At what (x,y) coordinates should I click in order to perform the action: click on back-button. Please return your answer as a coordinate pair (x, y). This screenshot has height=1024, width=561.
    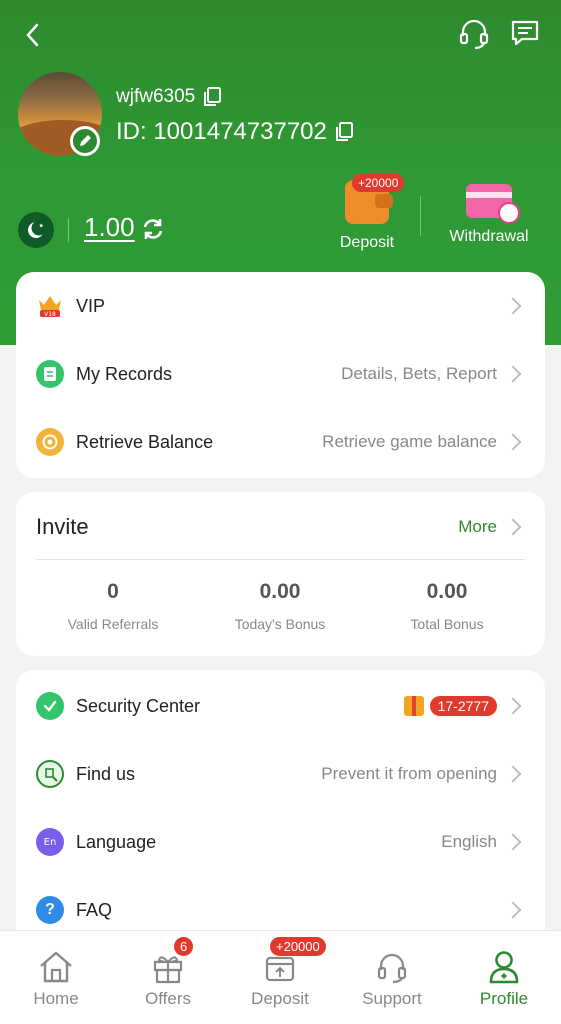
    Looking at the image, I should click on (33, 35).